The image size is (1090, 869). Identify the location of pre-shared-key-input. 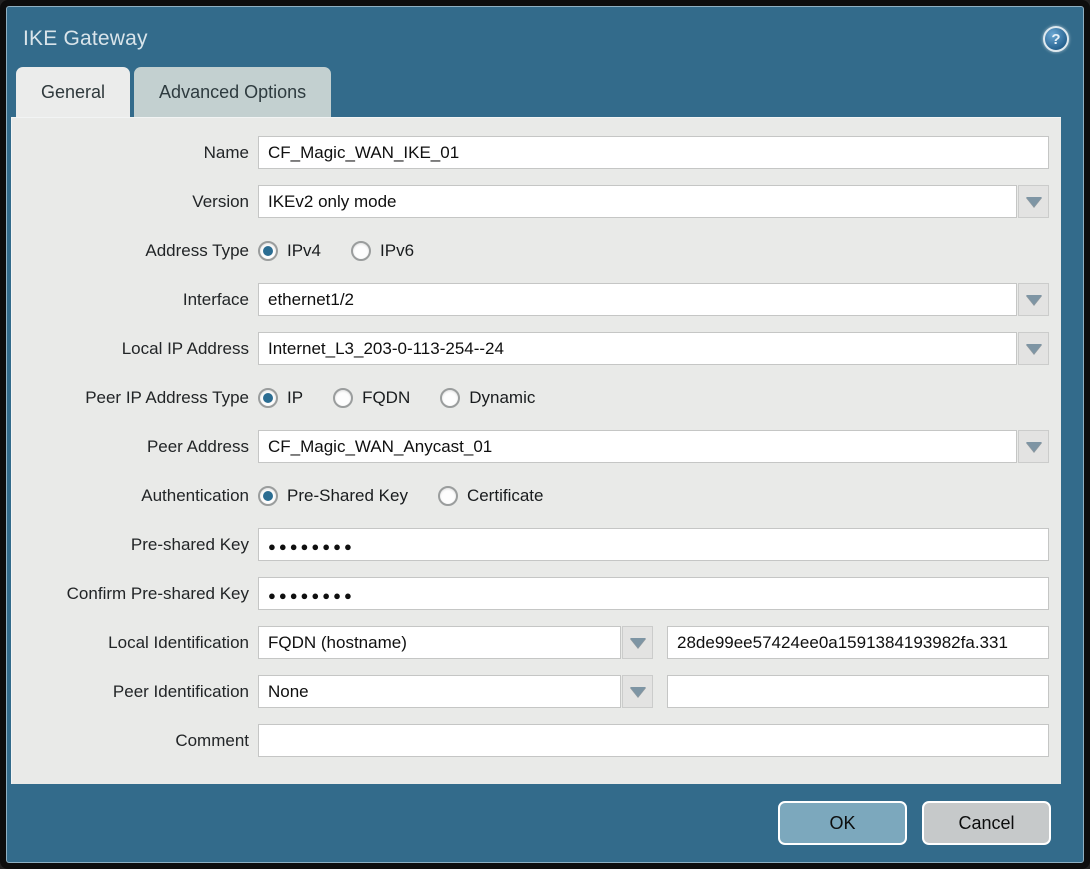
(653, 544).